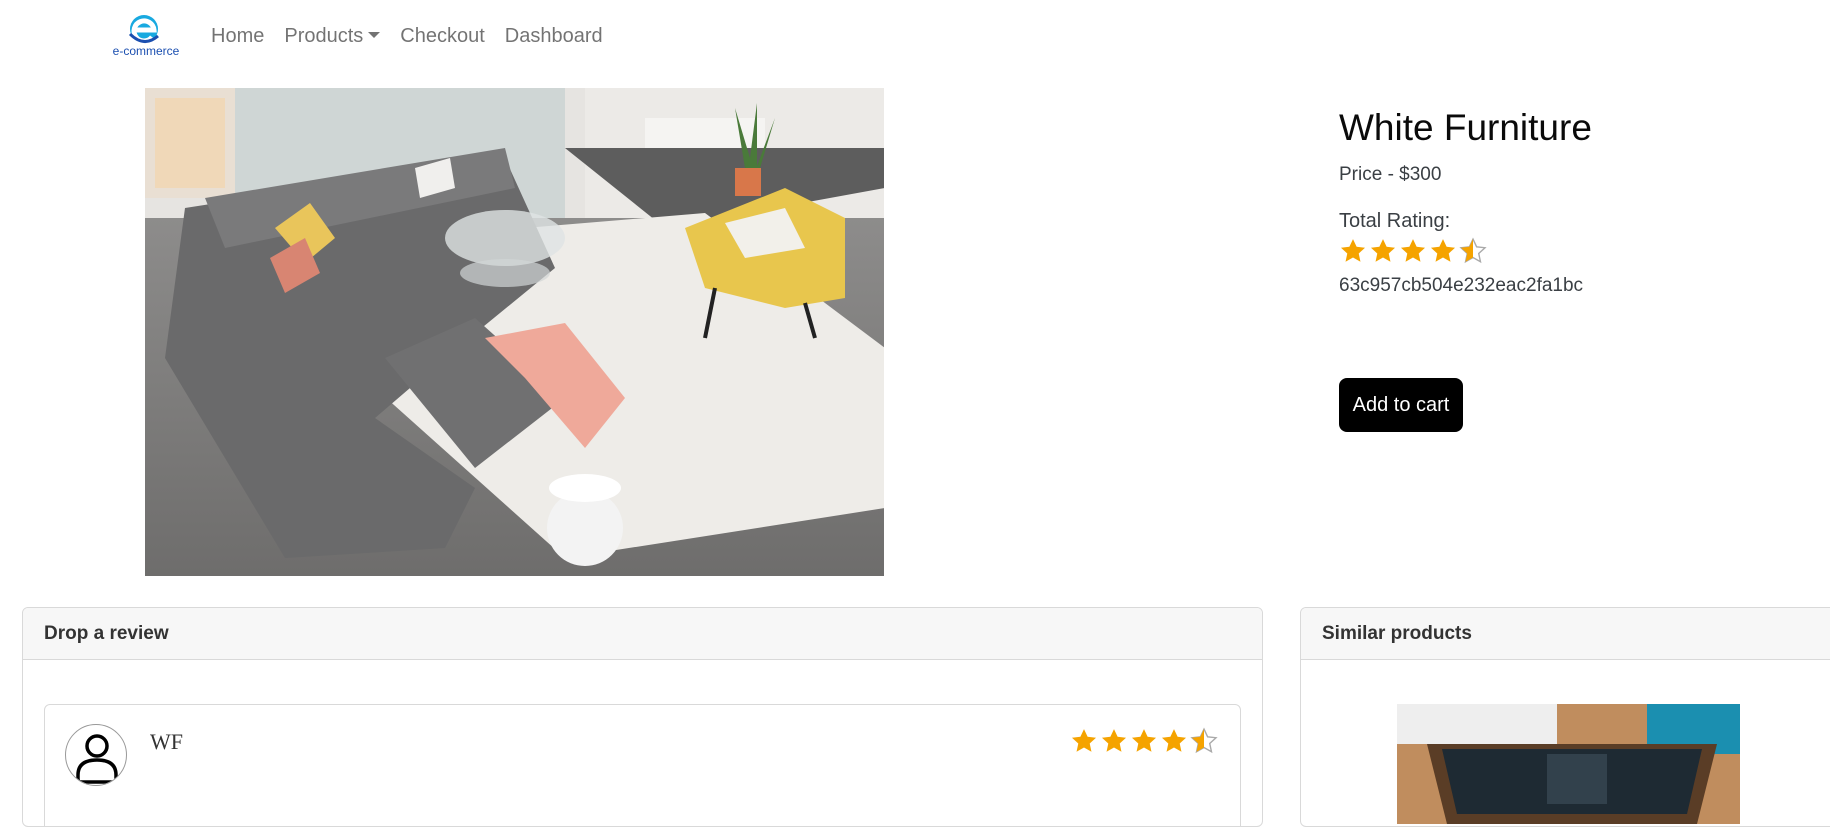 This screenshot has height=827, width=1830. I want to click on product-rating-stars, so click(1579, 251).